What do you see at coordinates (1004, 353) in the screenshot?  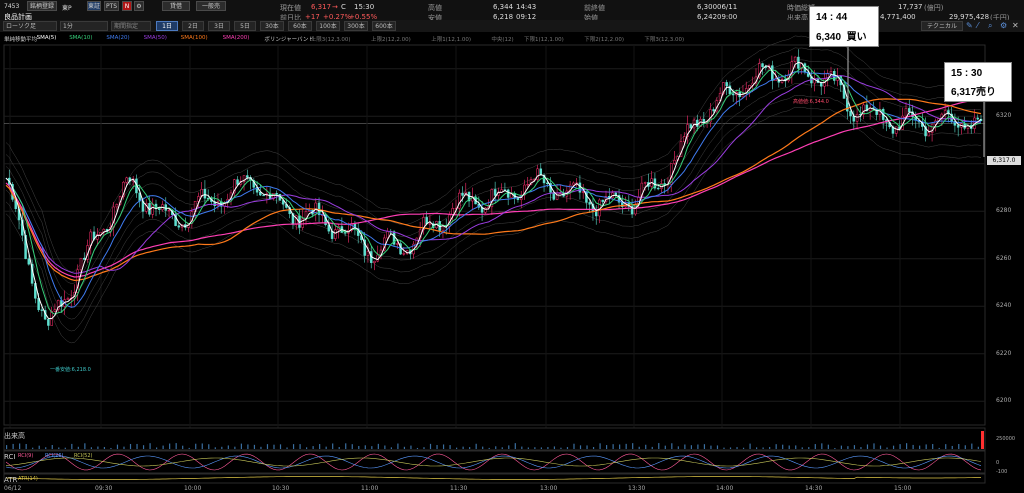 I see `y-tick-label: 6220` at bounding box center [1004, 353].